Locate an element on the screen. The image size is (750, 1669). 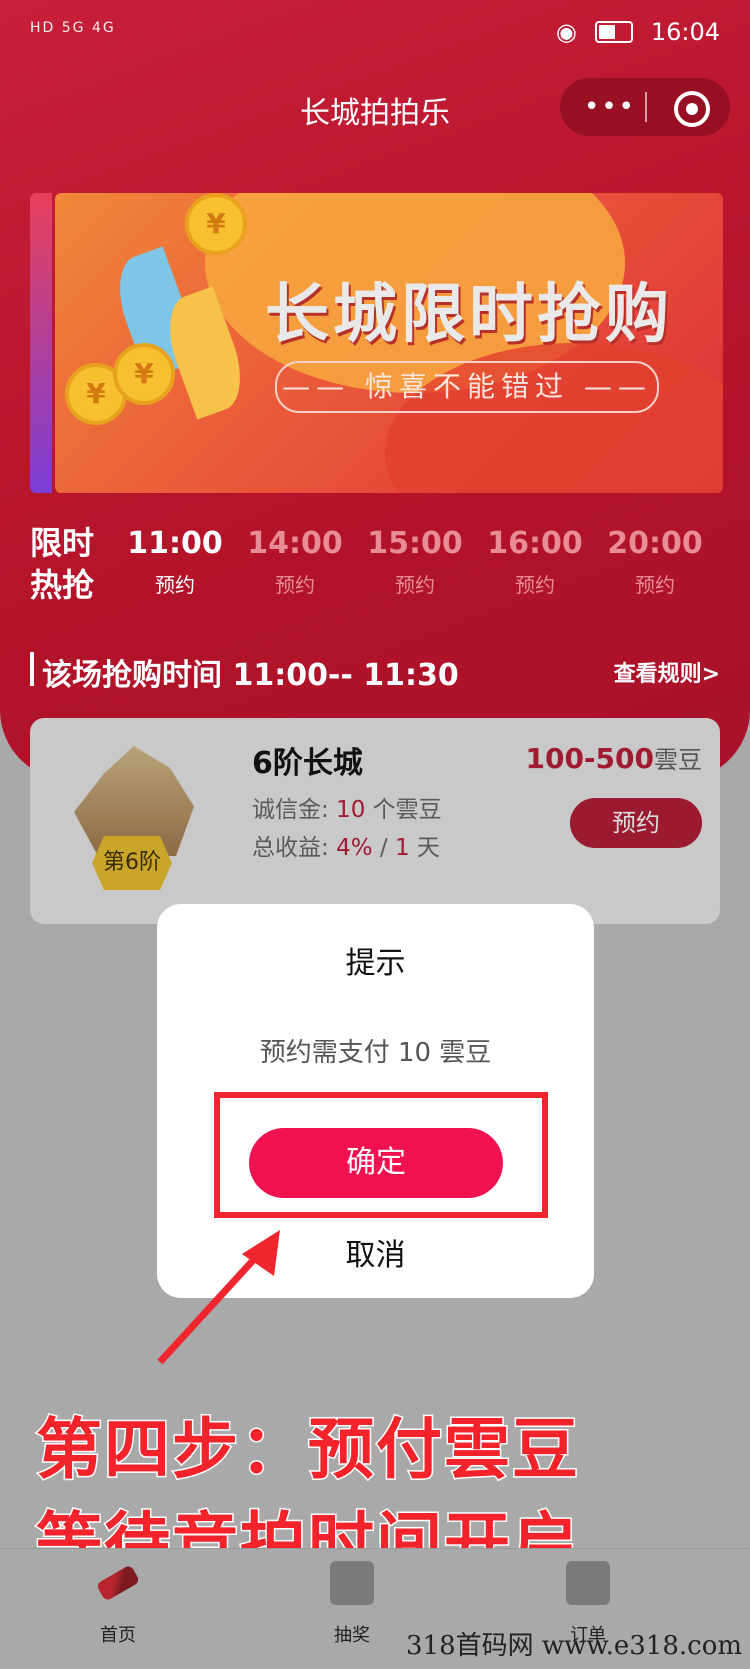
time-slot-tab: 20:00 预约 is located at coordinates (655, 562).